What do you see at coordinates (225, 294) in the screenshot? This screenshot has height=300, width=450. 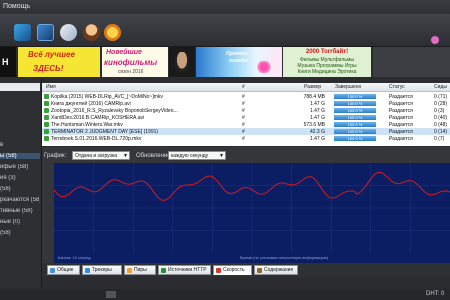 I see `status-bar: DHT: 0` at bounding box center [225, 294].